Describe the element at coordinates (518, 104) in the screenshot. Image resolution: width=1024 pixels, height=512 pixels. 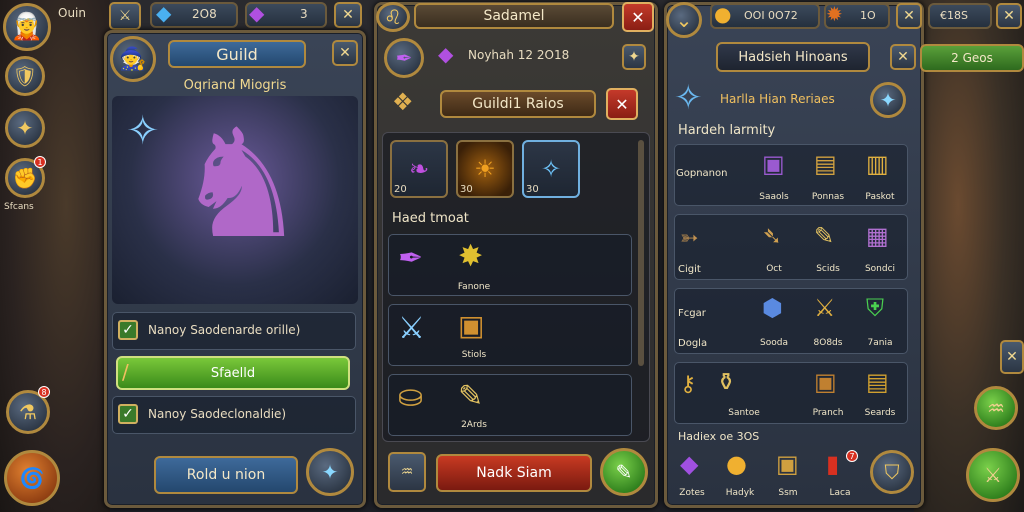
I see `guild-raids-pill: Guildi1 Raios` at that location.